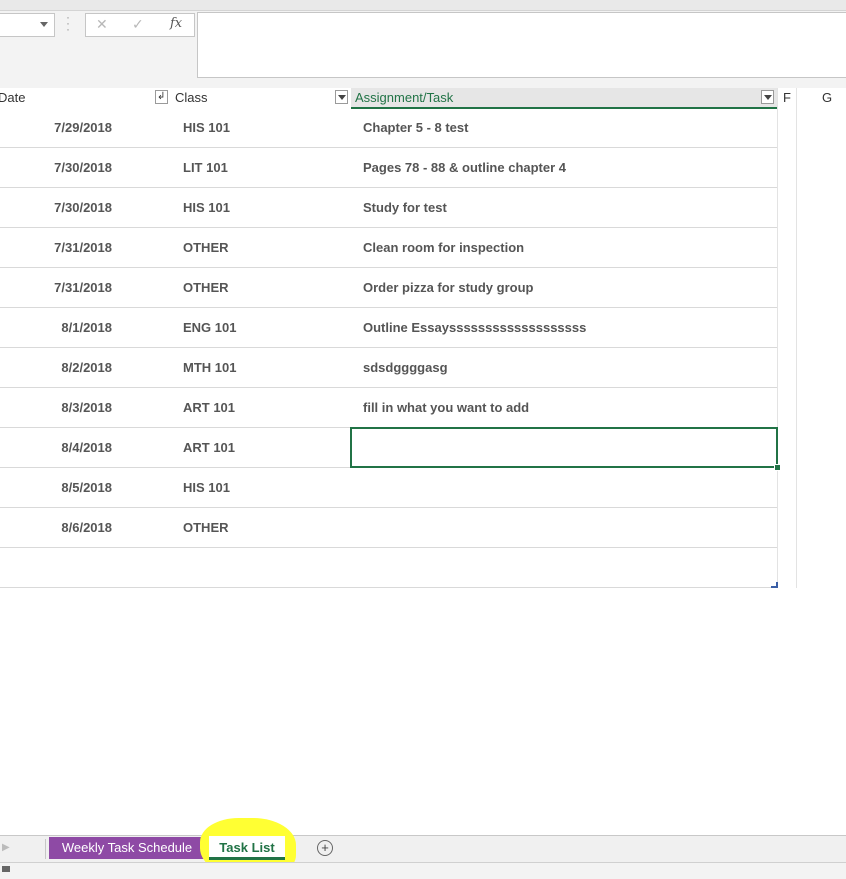  What do you see at coordinates (405, 208) in the screenshot?
I see `task-cell: Study for test` at bounding box center [405, 208].